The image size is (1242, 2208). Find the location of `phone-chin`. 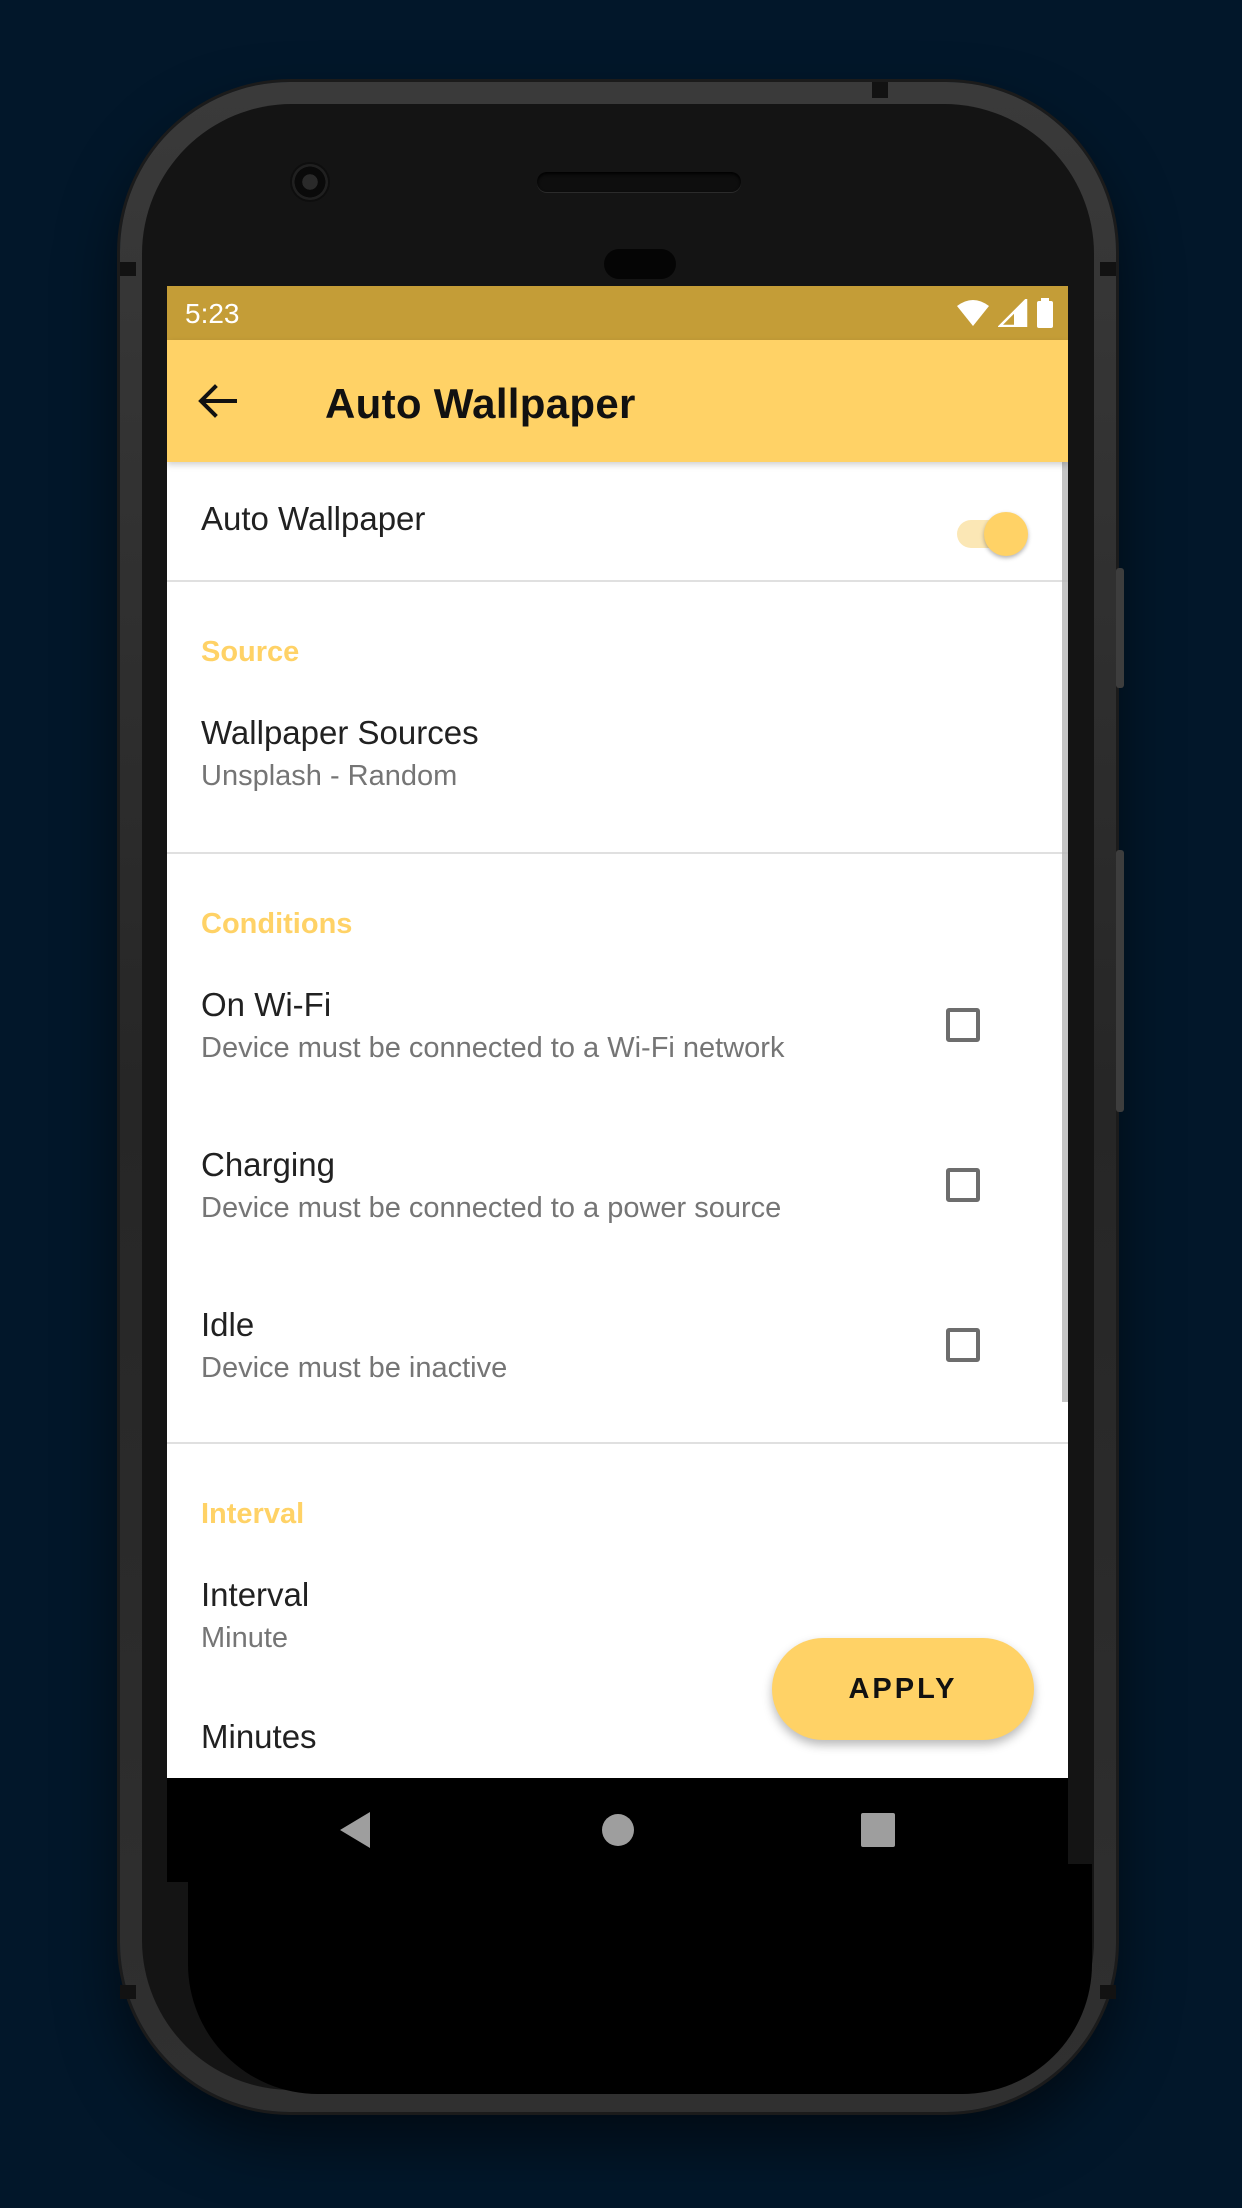

phone-chin is located at coordinates (640, 1979).